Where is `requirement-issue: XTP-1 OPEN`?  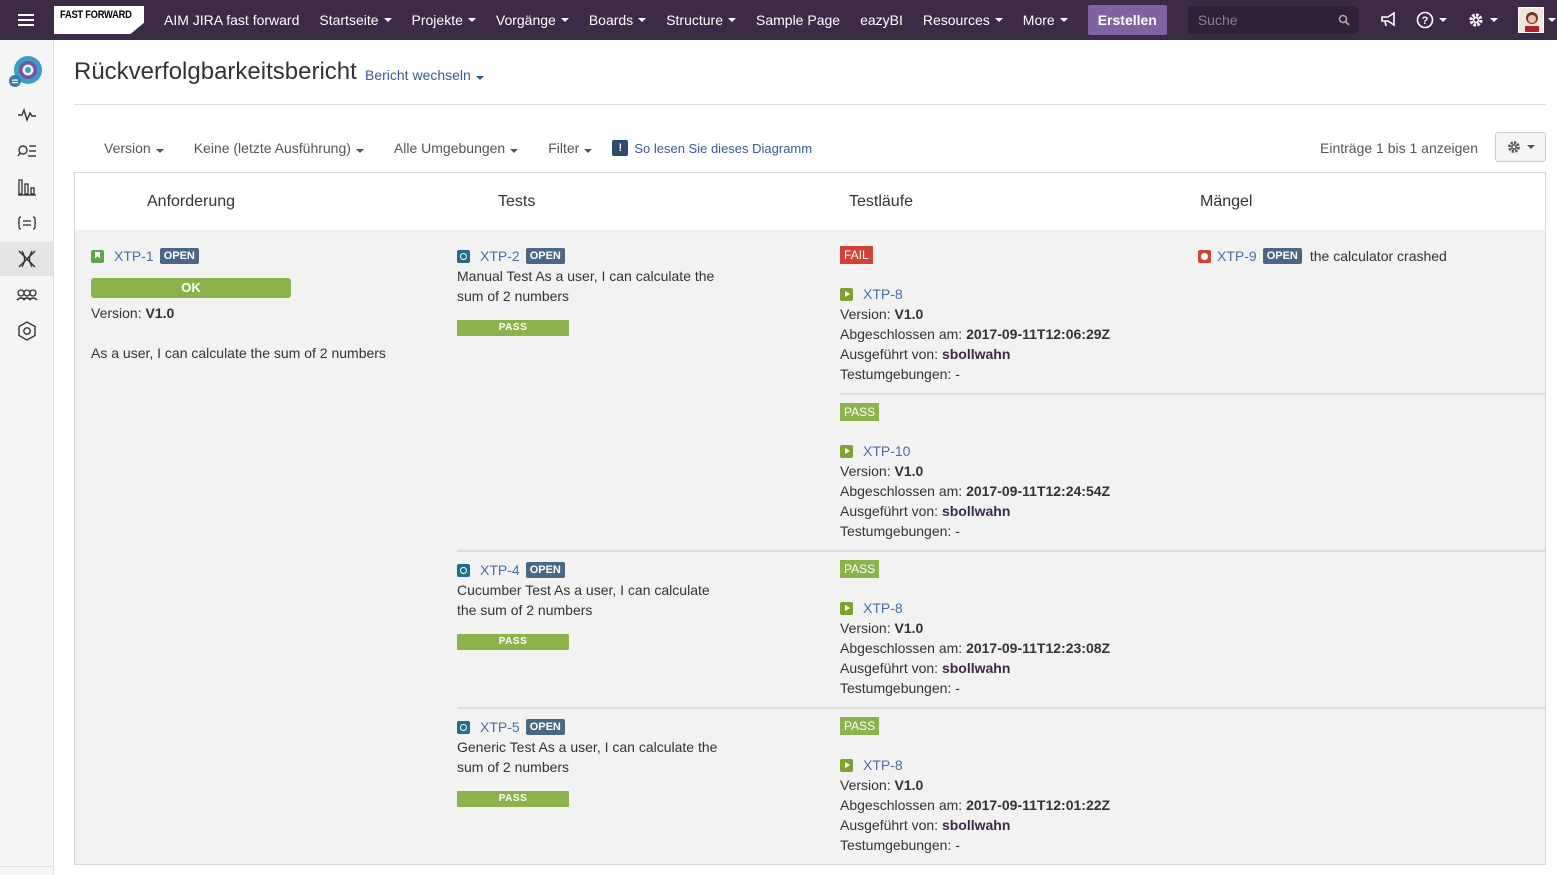 requirement-issue: XTP-1 OPEN is located at coordinates (256, 256).